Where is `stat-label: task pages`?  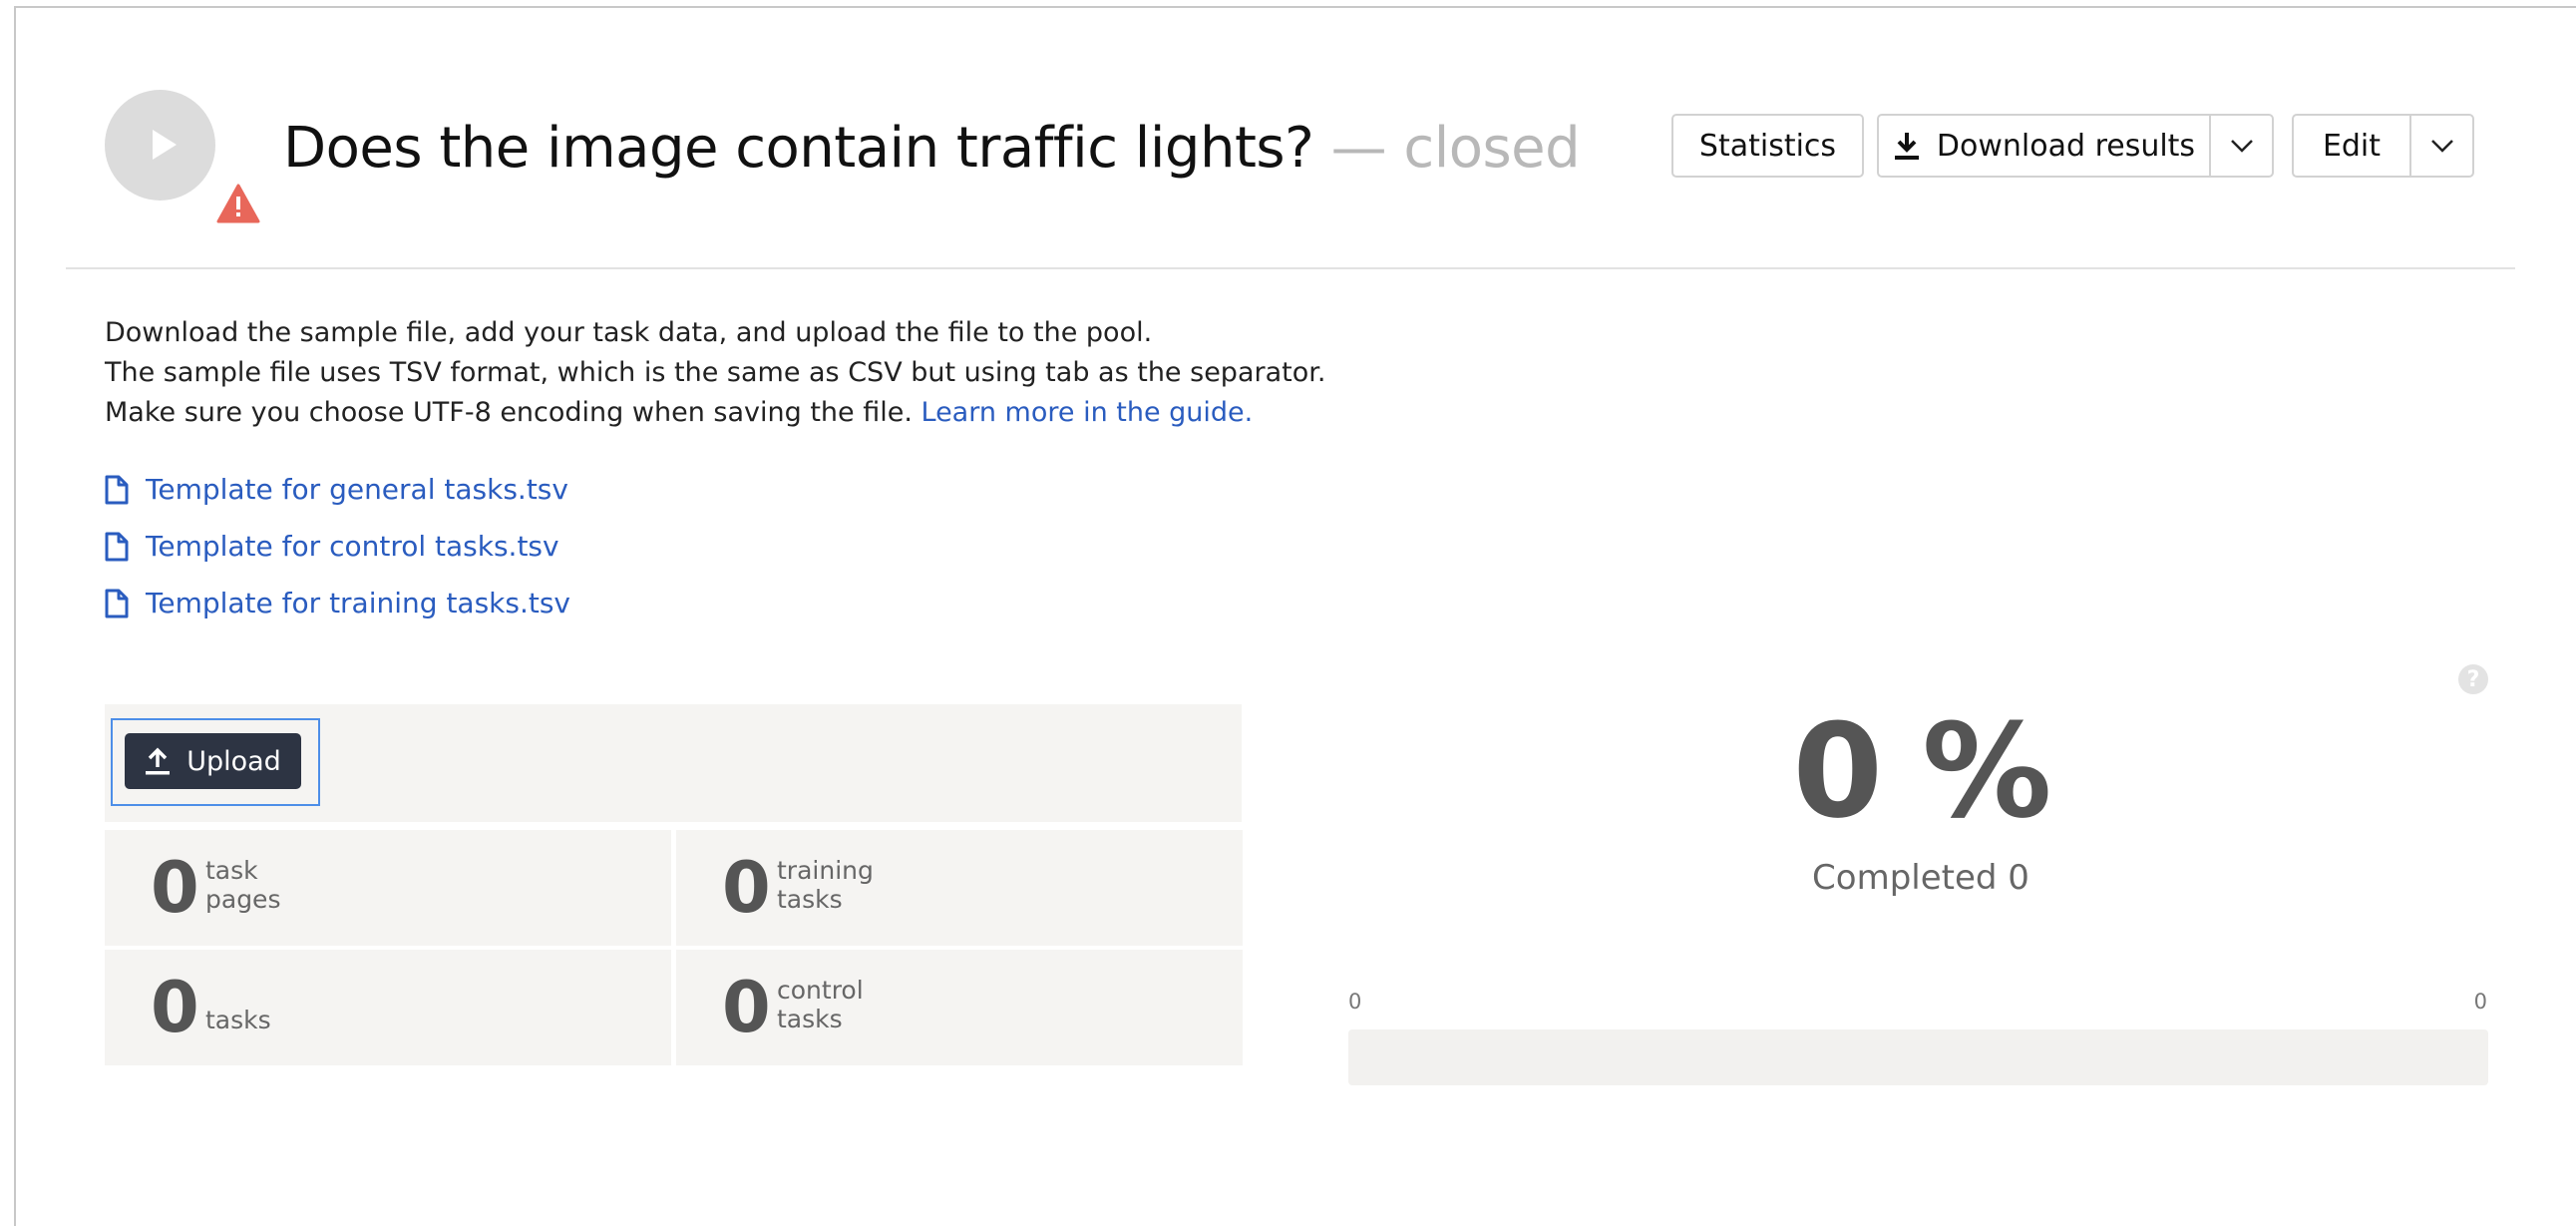
stat-label: task pages is located at coordinates (243, 885).